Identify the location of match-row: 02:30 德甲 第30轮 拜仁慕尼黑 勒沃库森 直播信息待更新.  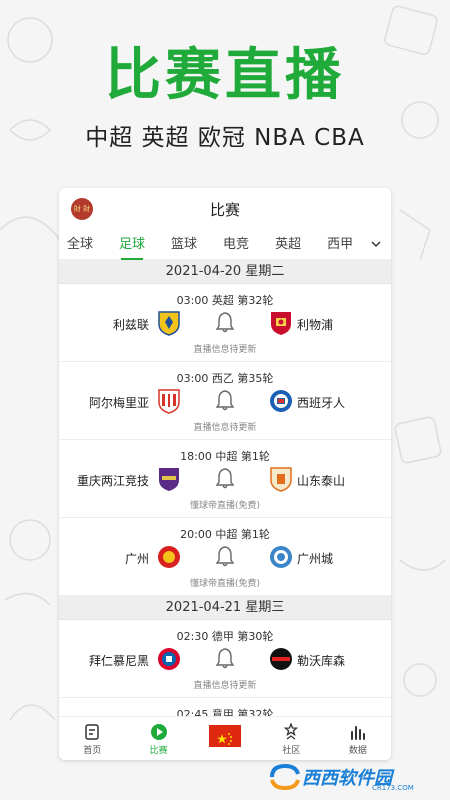
(225, 659).